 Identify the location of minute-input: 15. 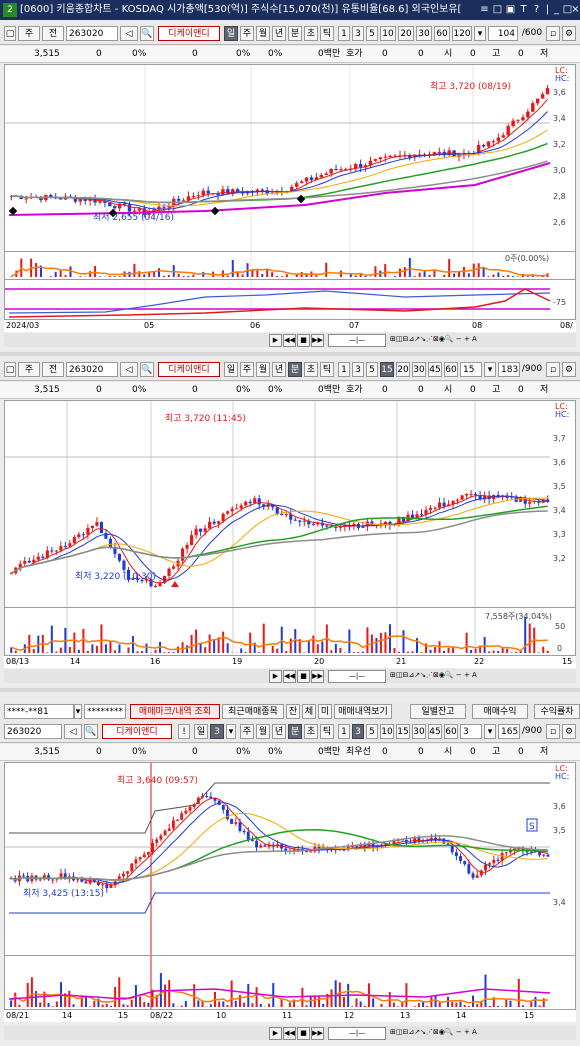
(471, 369).